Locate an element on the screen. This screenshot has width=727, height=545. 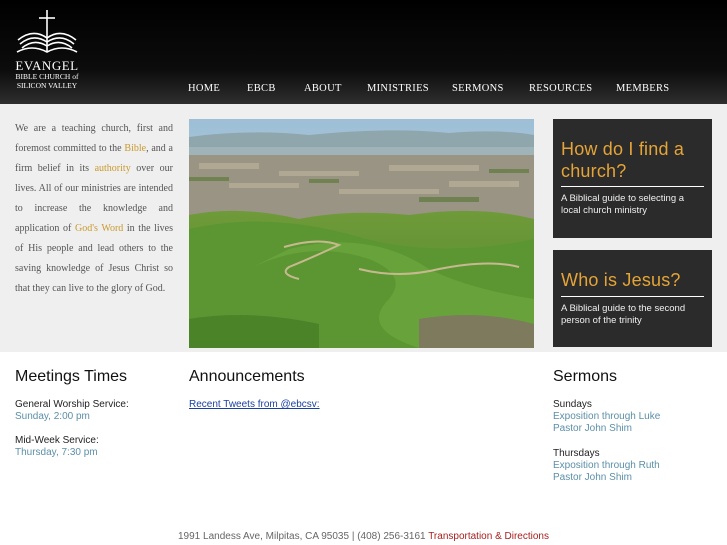
nav-about: ABOUT is located at coordinates (323, 88).